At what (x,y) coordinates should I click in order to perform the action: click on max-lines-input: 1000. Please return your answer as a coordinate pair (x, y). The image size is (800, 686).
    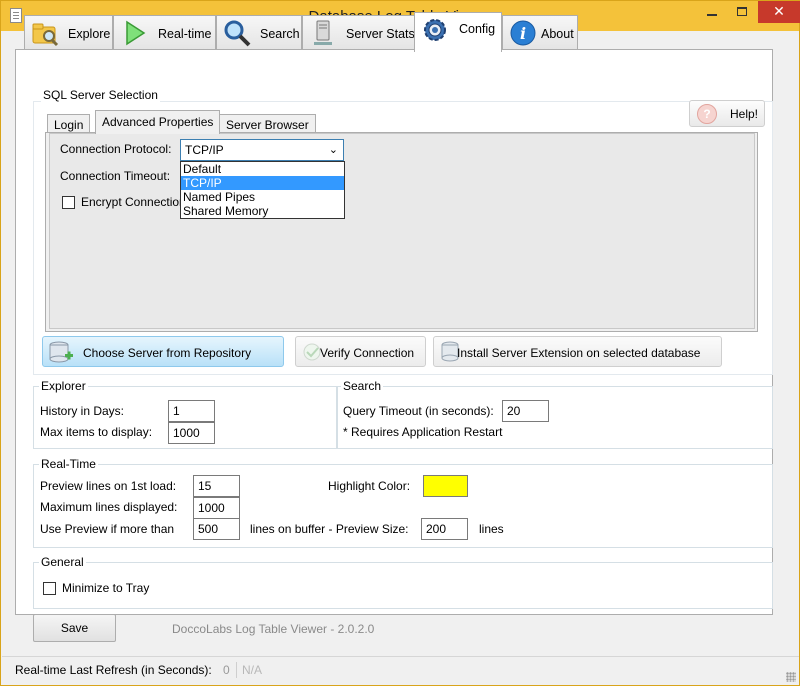
    Looking at the image, I should click on (216, 508).